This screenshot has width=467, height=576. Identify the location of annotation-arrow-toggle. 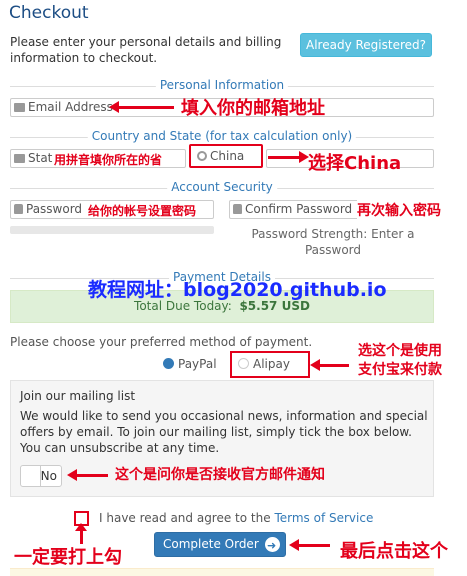
(87, 475).